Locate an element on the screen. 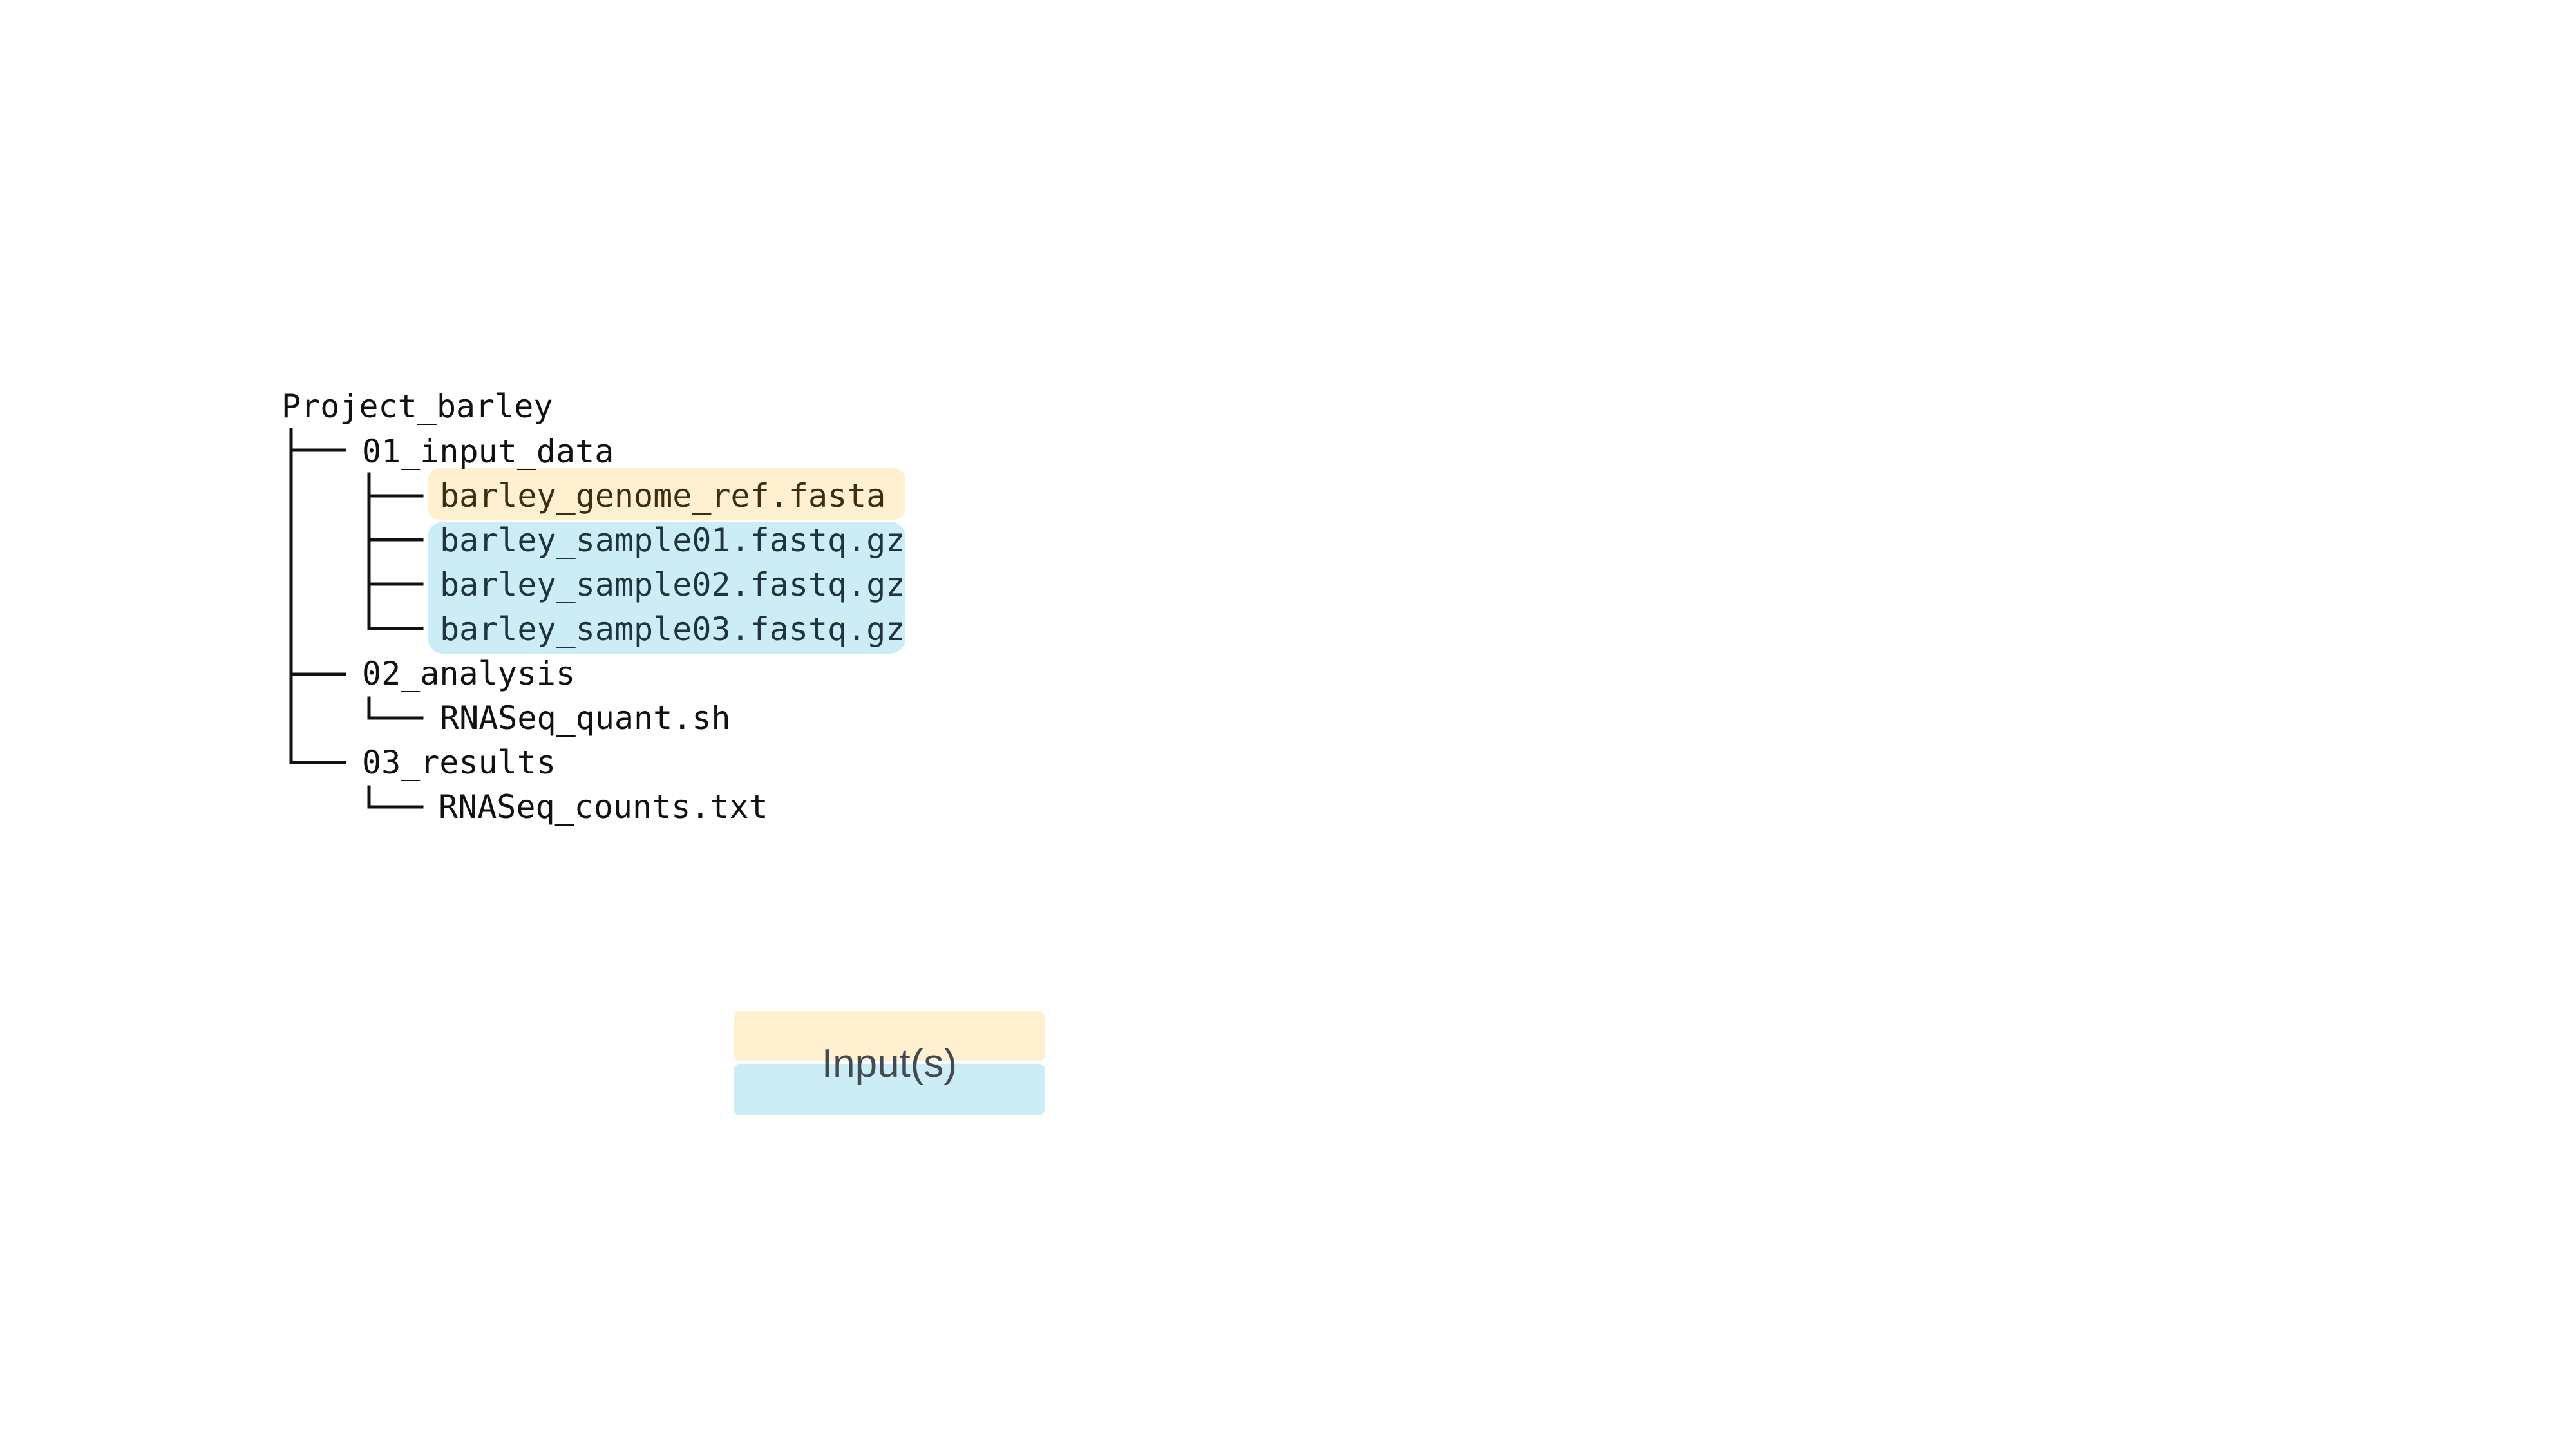 This screenshot has width=2576, height=1449. folder-01-input-data: 01_input_data is located at coordinates (488, 451).